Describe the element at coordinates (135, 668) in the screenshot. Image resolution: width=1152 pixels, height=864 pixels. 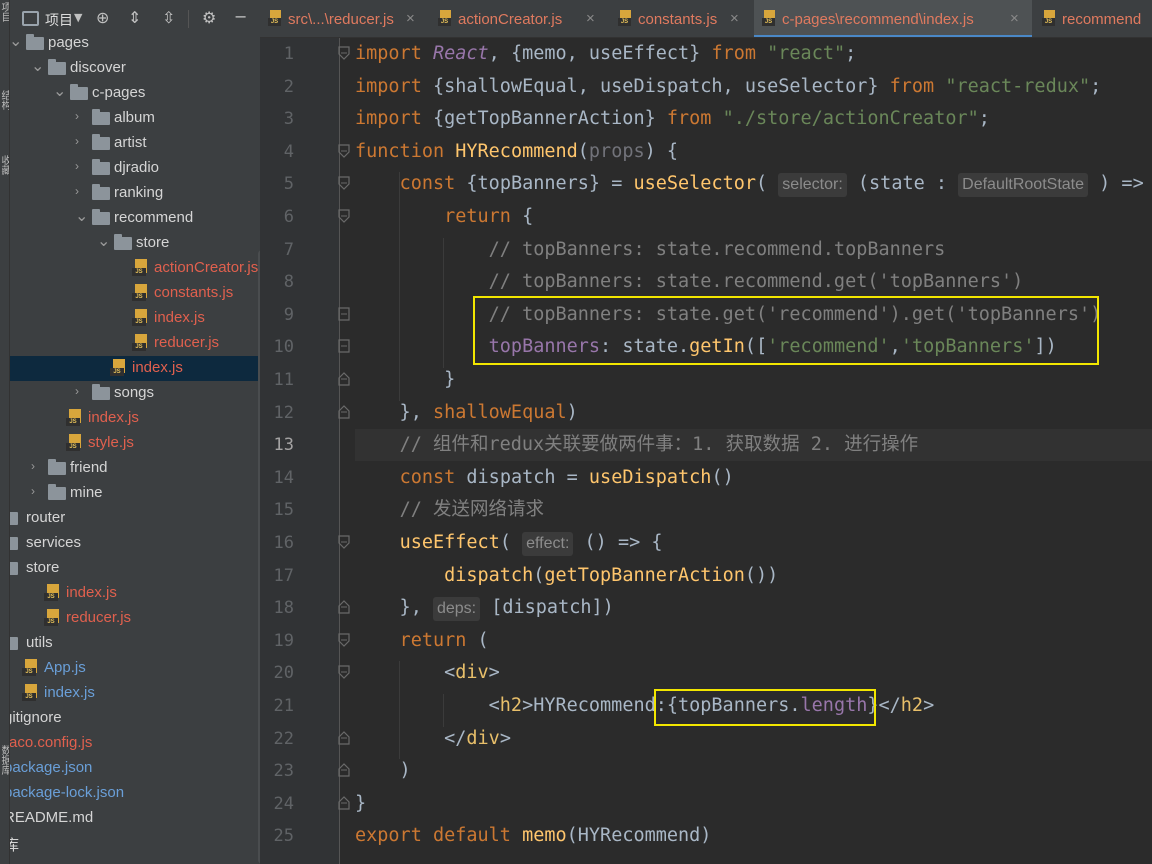
I see `tree-file-item: JS App.js` at that location.